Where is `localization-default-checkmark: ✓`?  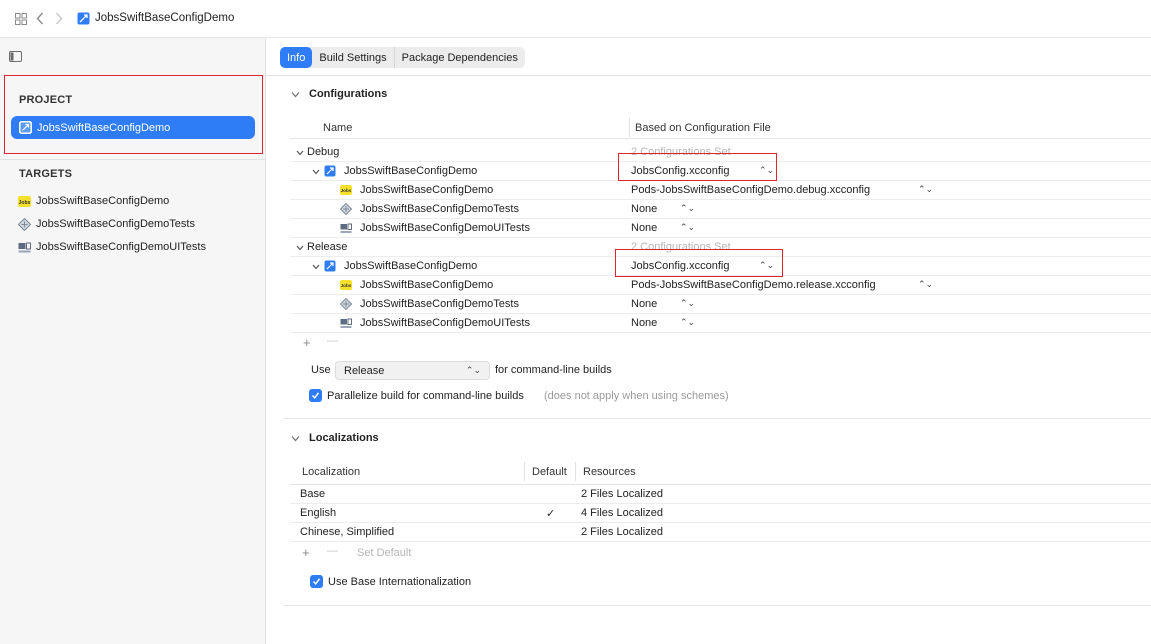
localization-default-checkmark: ✓ is located at coordinates (551, 514).